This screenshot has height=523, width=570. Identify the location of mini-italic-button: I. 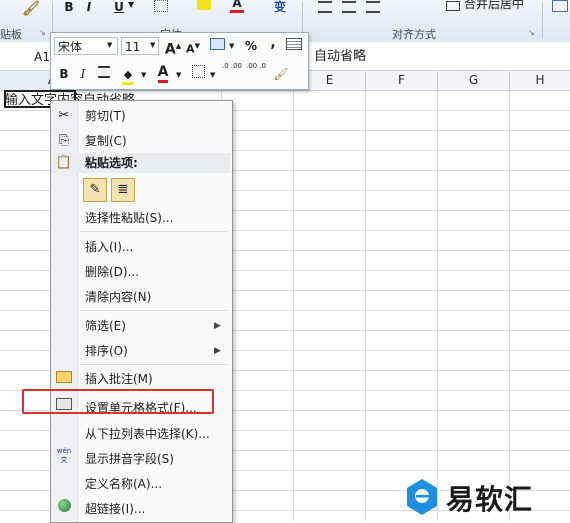
(83, 74).